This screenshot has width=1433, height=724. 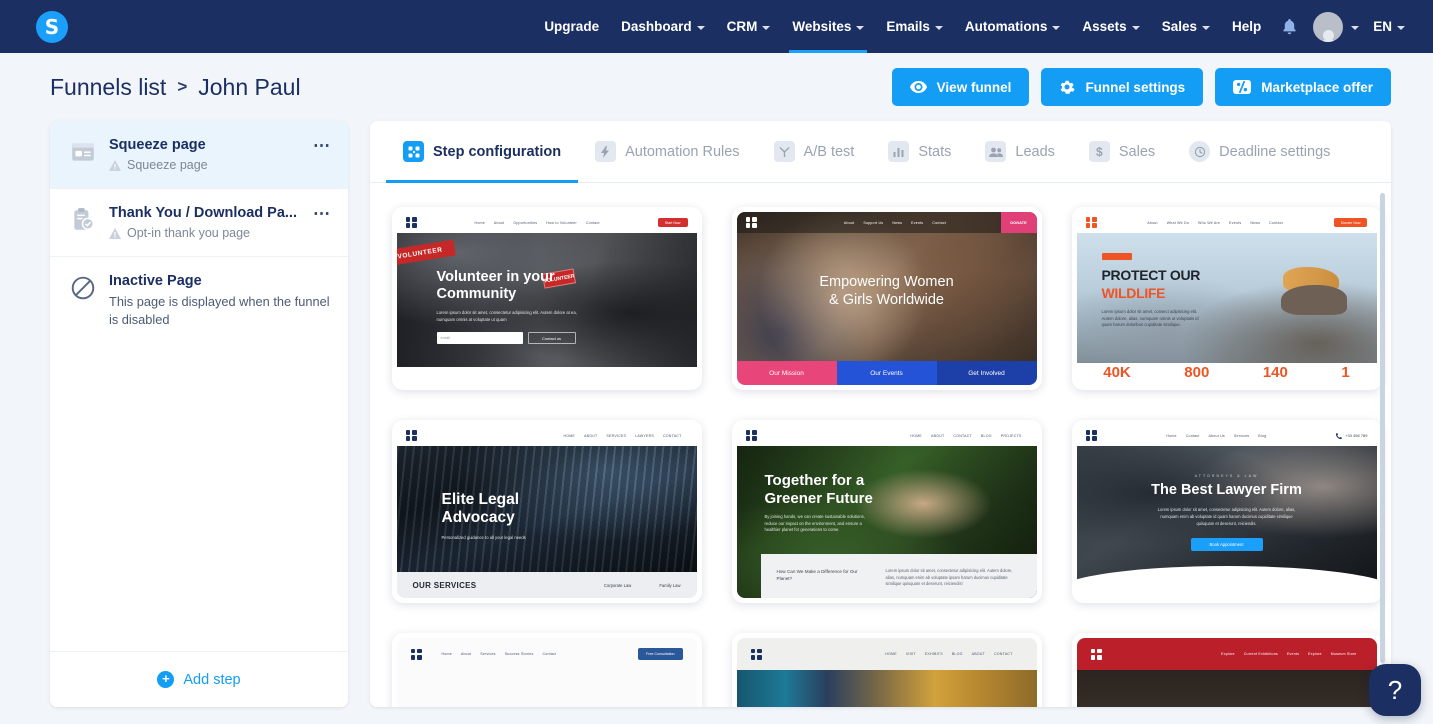 I want to click on tab-step-configuration: Step configuration, so click(x=482, y=152).